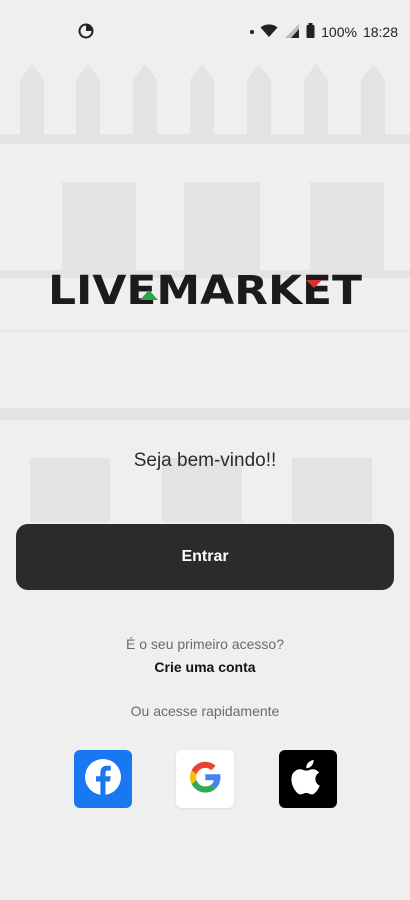 The width and height of the screenshot is (410, 900). What do you see at coordinates (205, 32) in the screenshot?
I see `status-bar: 100% 18:28` at bounding box center [205, 32].